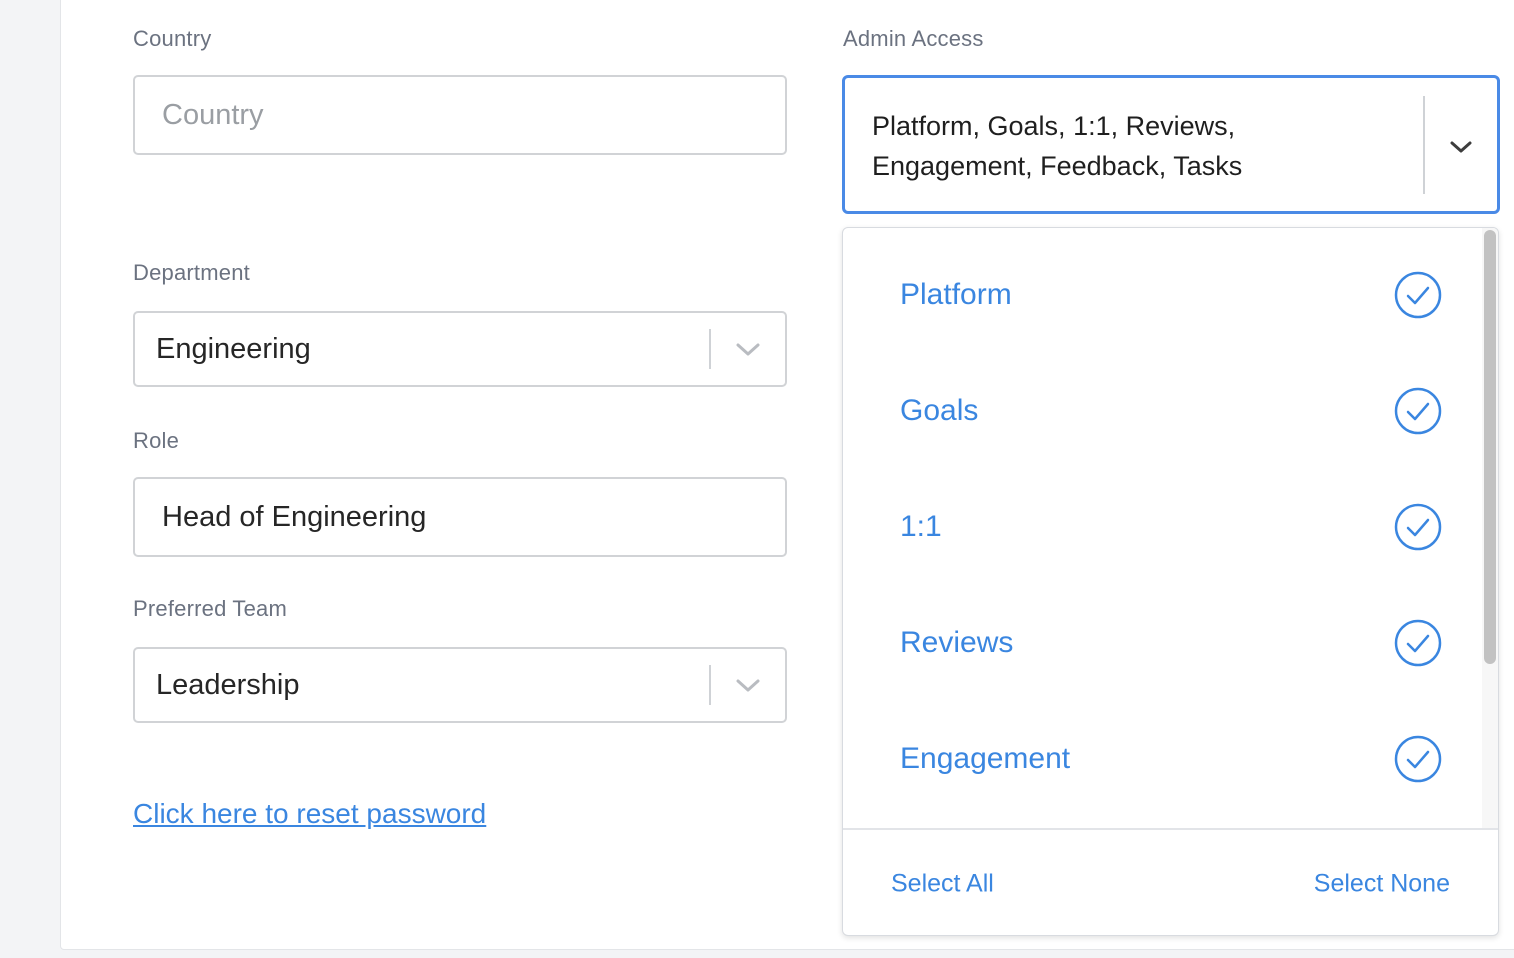 The width and height of the screenshot is (1514, 958). What do you see at coordinates (156, 440) in the screenshot?
I see `role-label: Role` at bounding box center [156, 440].